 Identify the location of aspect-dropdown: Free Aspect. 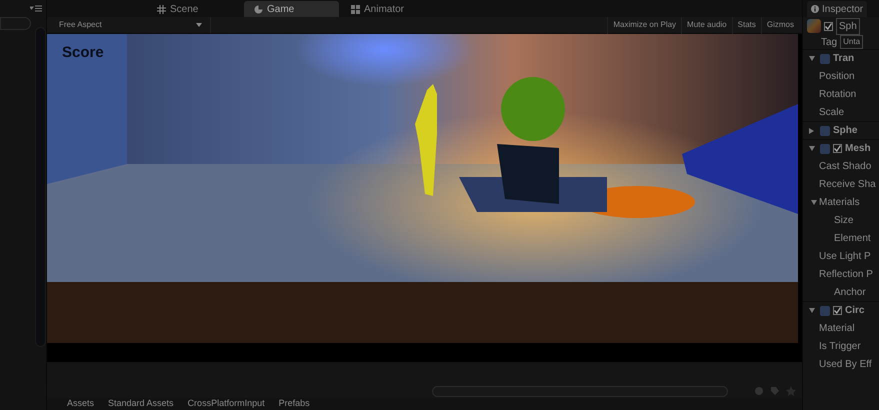
(131, 25).